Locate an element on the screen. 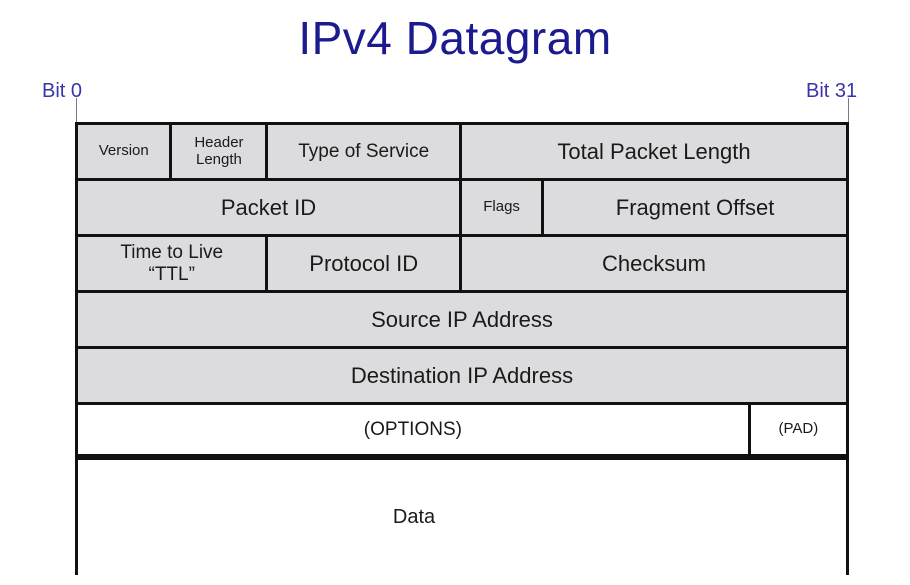  bit-31-tick-mark is located at coordinates (848, 110).